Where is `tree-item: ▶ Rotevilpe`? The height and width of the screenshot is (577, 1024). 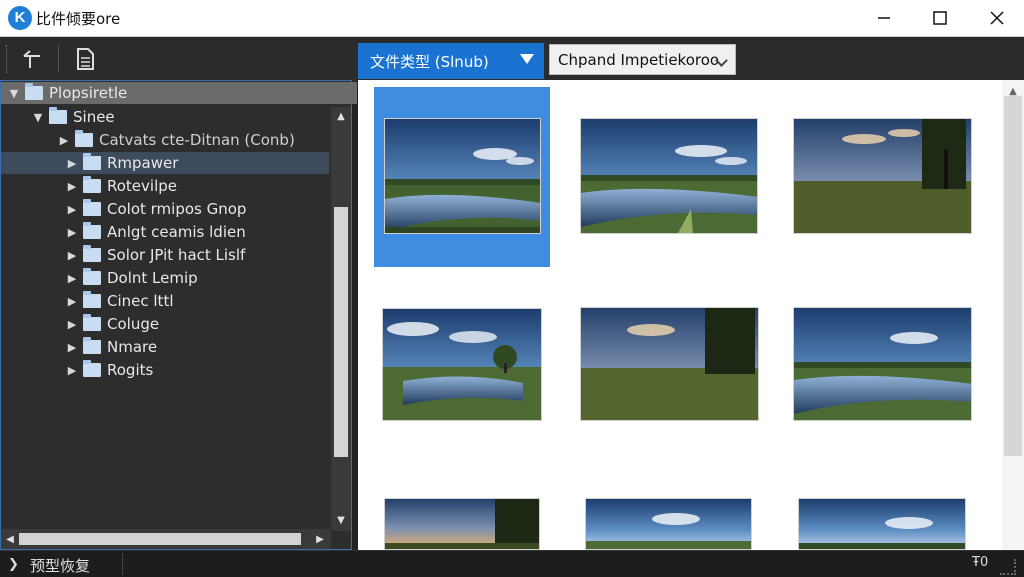
tree-item: ▶ Rotevilpe is located at coordinates (89, 186).